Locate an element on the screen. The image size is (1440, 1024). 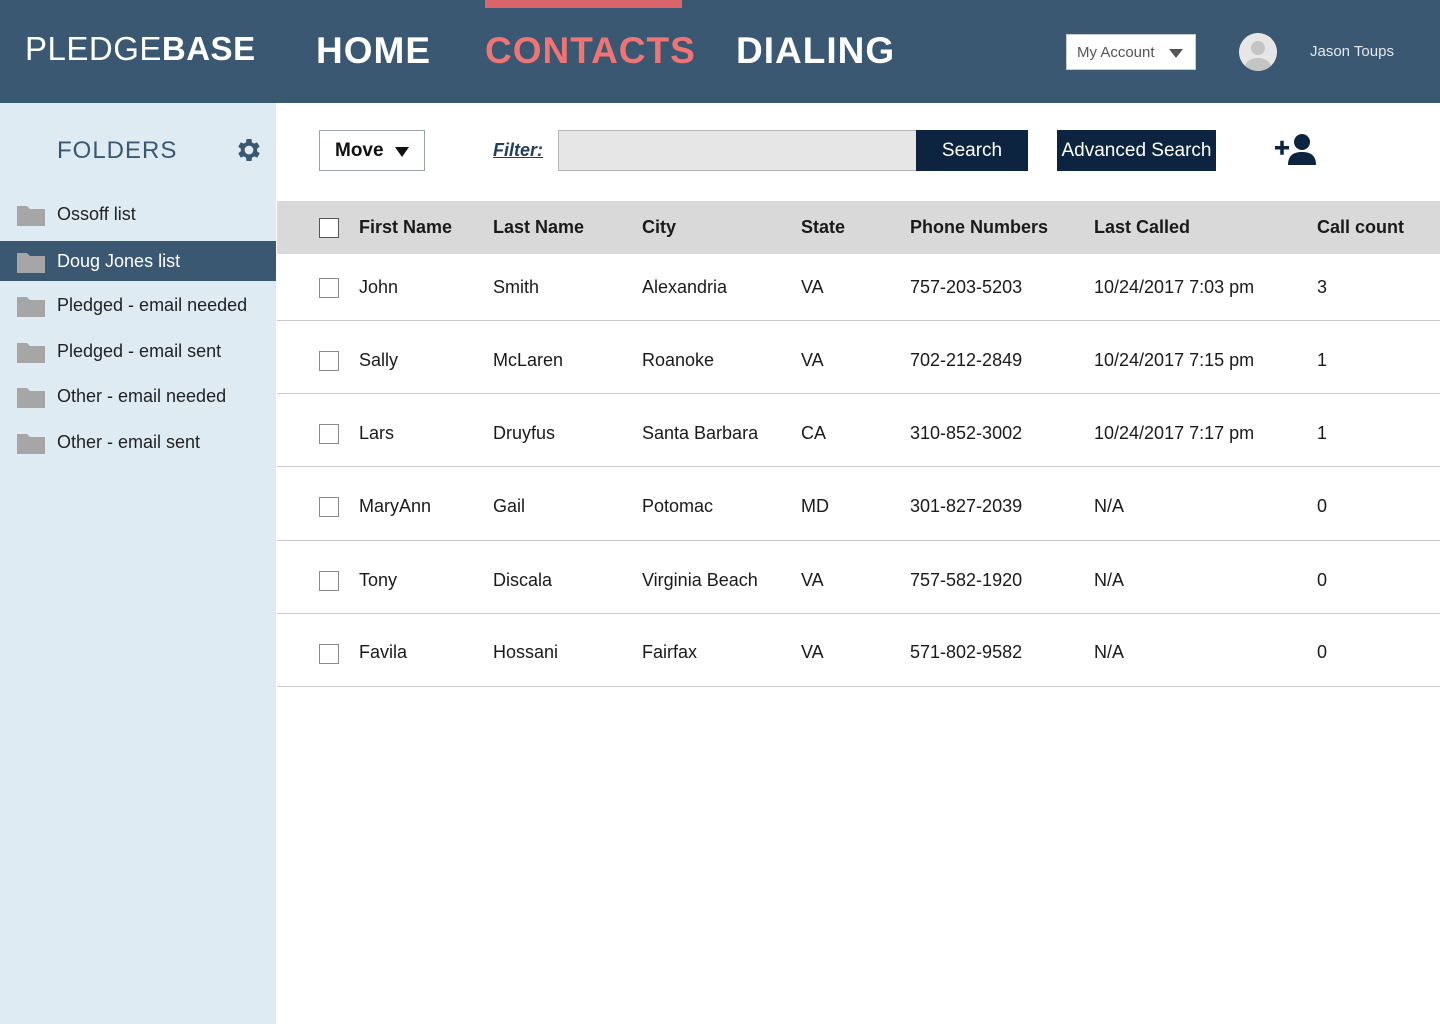
folder-item-other-email-sent: Other - email sent is located at coordinates (138, 442).